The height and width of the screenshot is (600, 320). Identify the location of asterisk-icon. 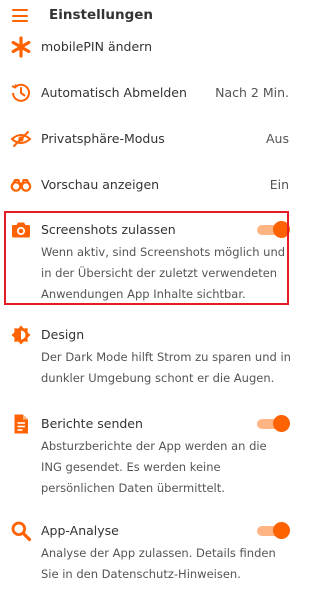
(21, 47).